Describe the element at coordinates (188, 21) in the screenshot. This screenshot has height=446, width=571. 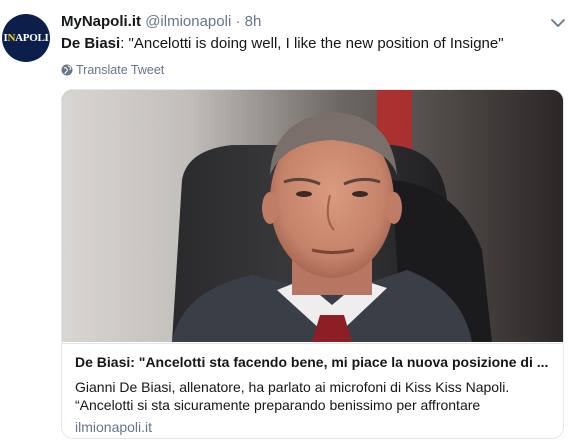
I see `author-handle: @ilmionapoli` at that location.